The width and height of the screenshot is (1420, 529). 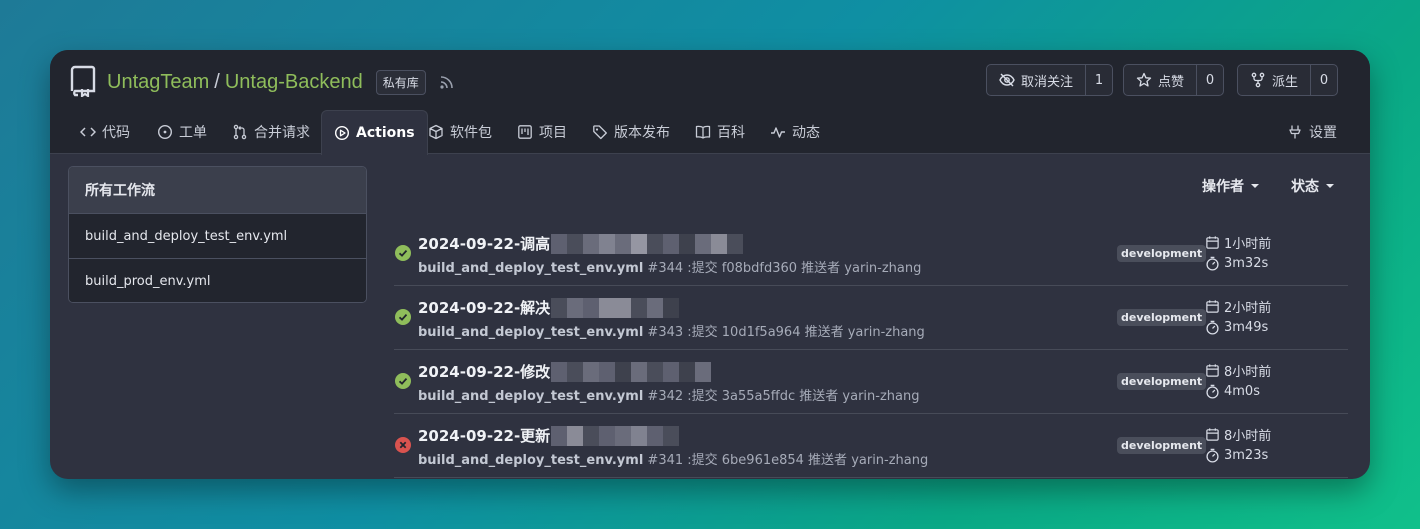 What do you see at coordinates (484, 244) in the screenshot?
I see `run-title-text: 2024-09-22-调高` at bounding box center [484, 244].